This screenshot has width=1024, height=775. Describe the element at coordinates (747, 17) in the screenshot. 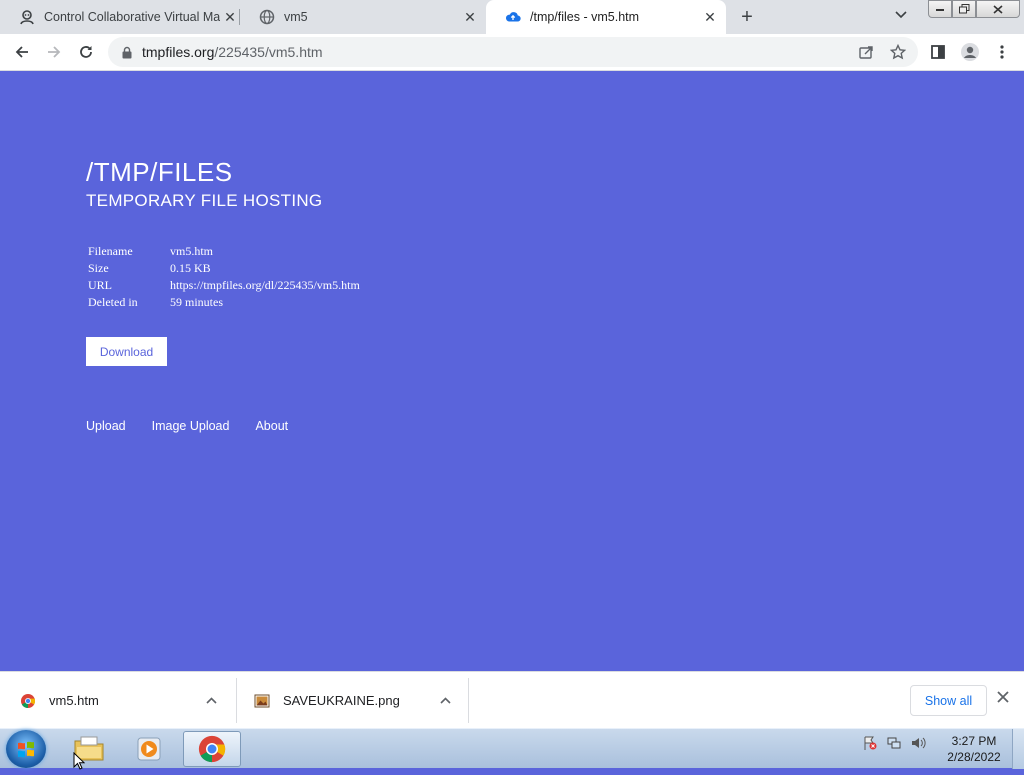

I see `new-tab-button: +` at that location.